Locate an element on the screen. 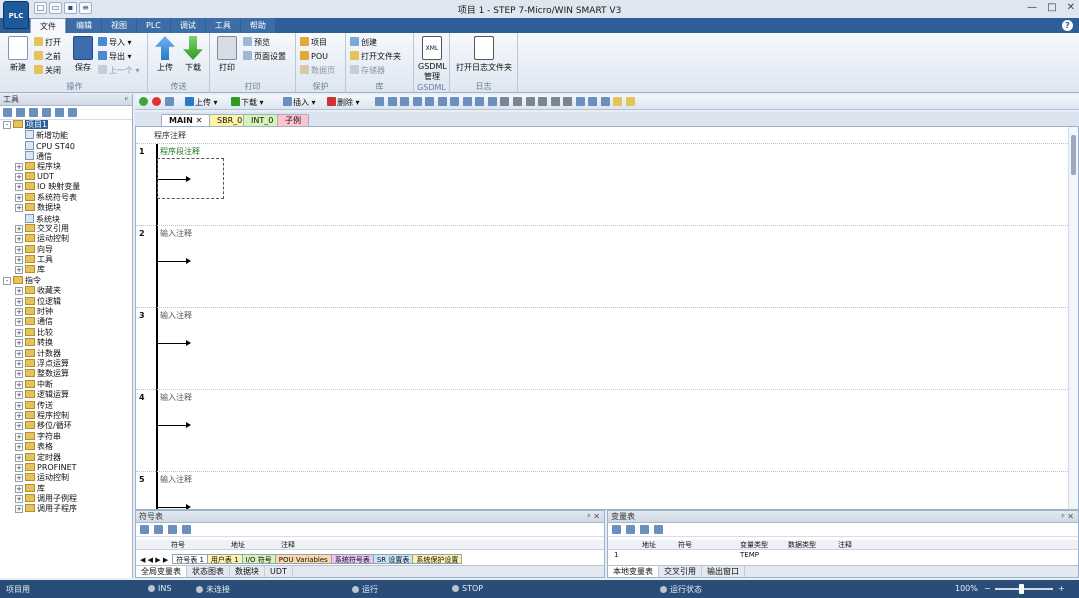  filter-icon is located at coordinates (186, 529).